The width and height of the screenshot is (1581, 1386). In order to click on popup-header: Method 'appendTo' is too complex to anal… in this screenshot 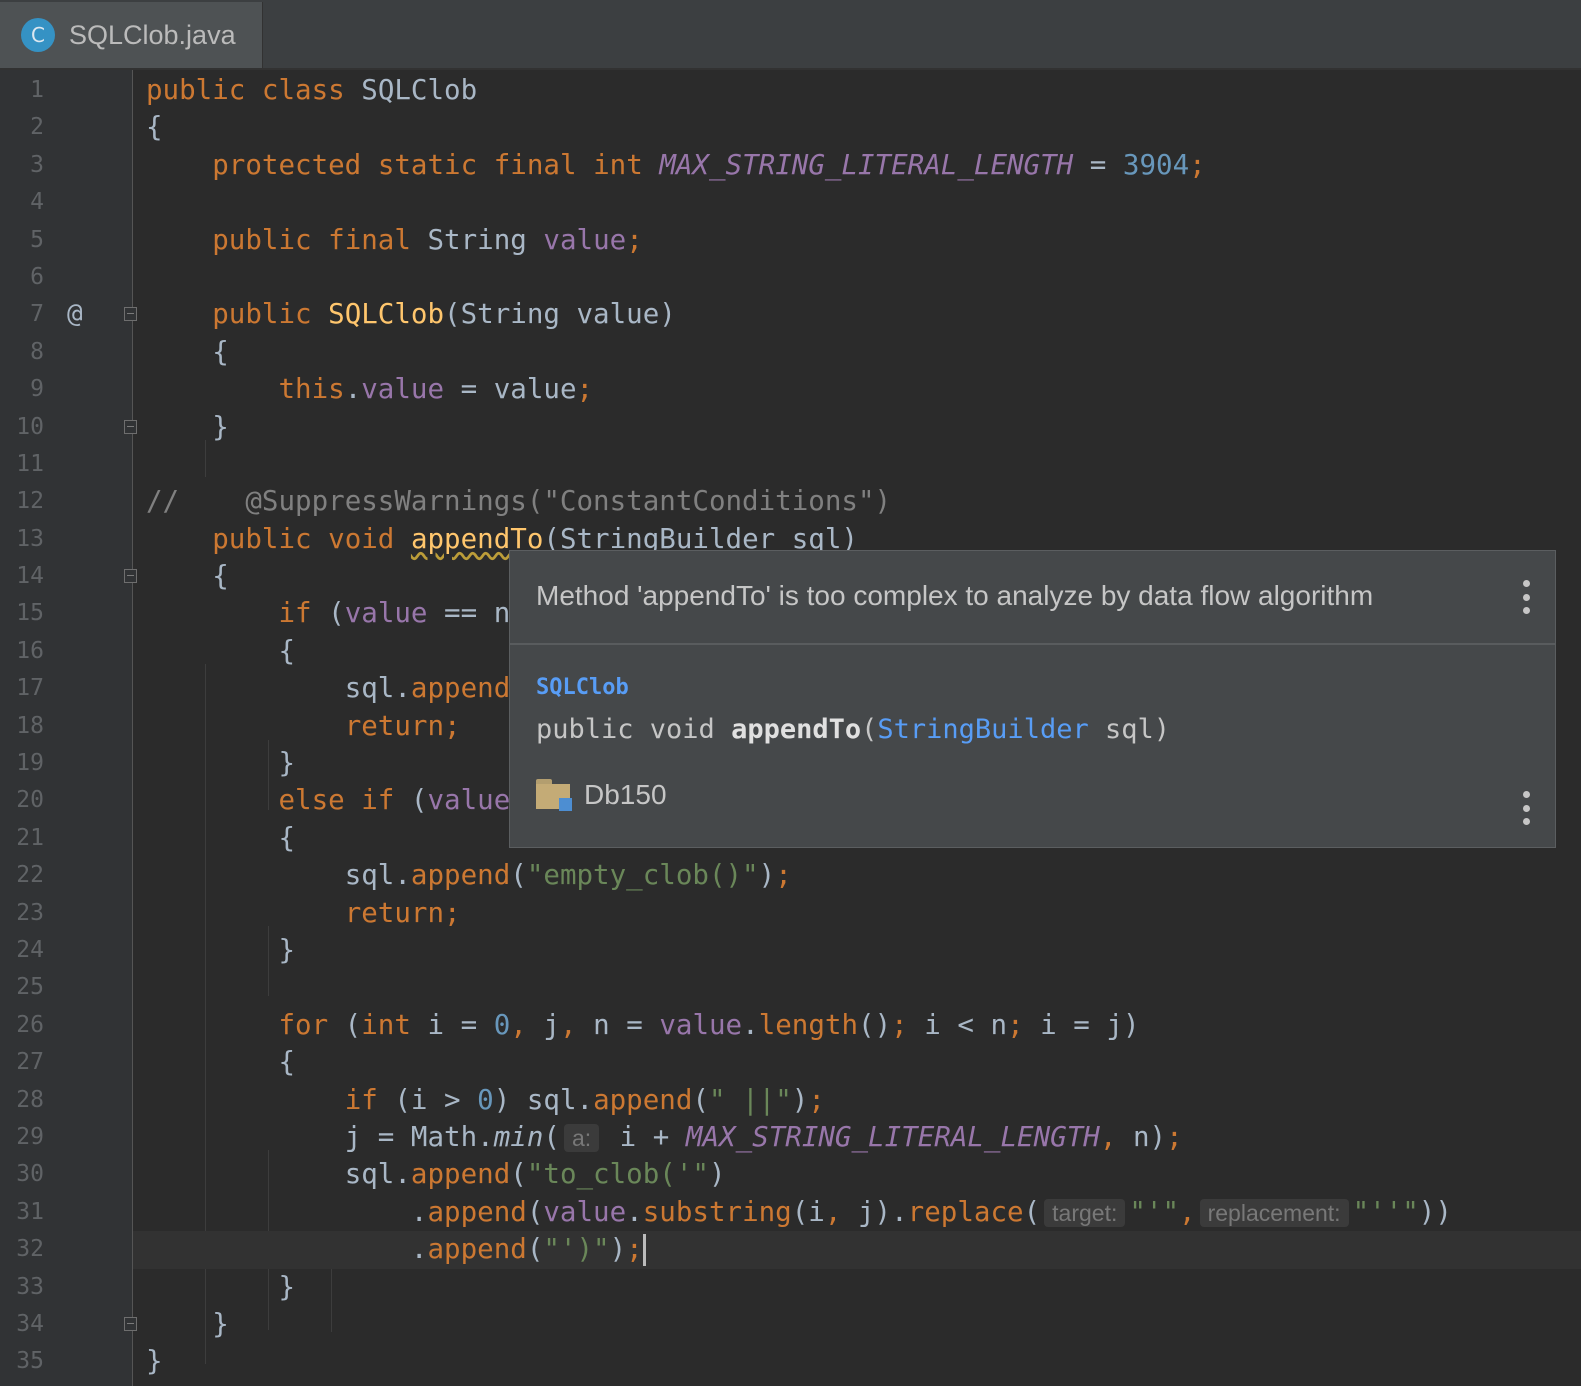, I will do `click(1032, 598)`.